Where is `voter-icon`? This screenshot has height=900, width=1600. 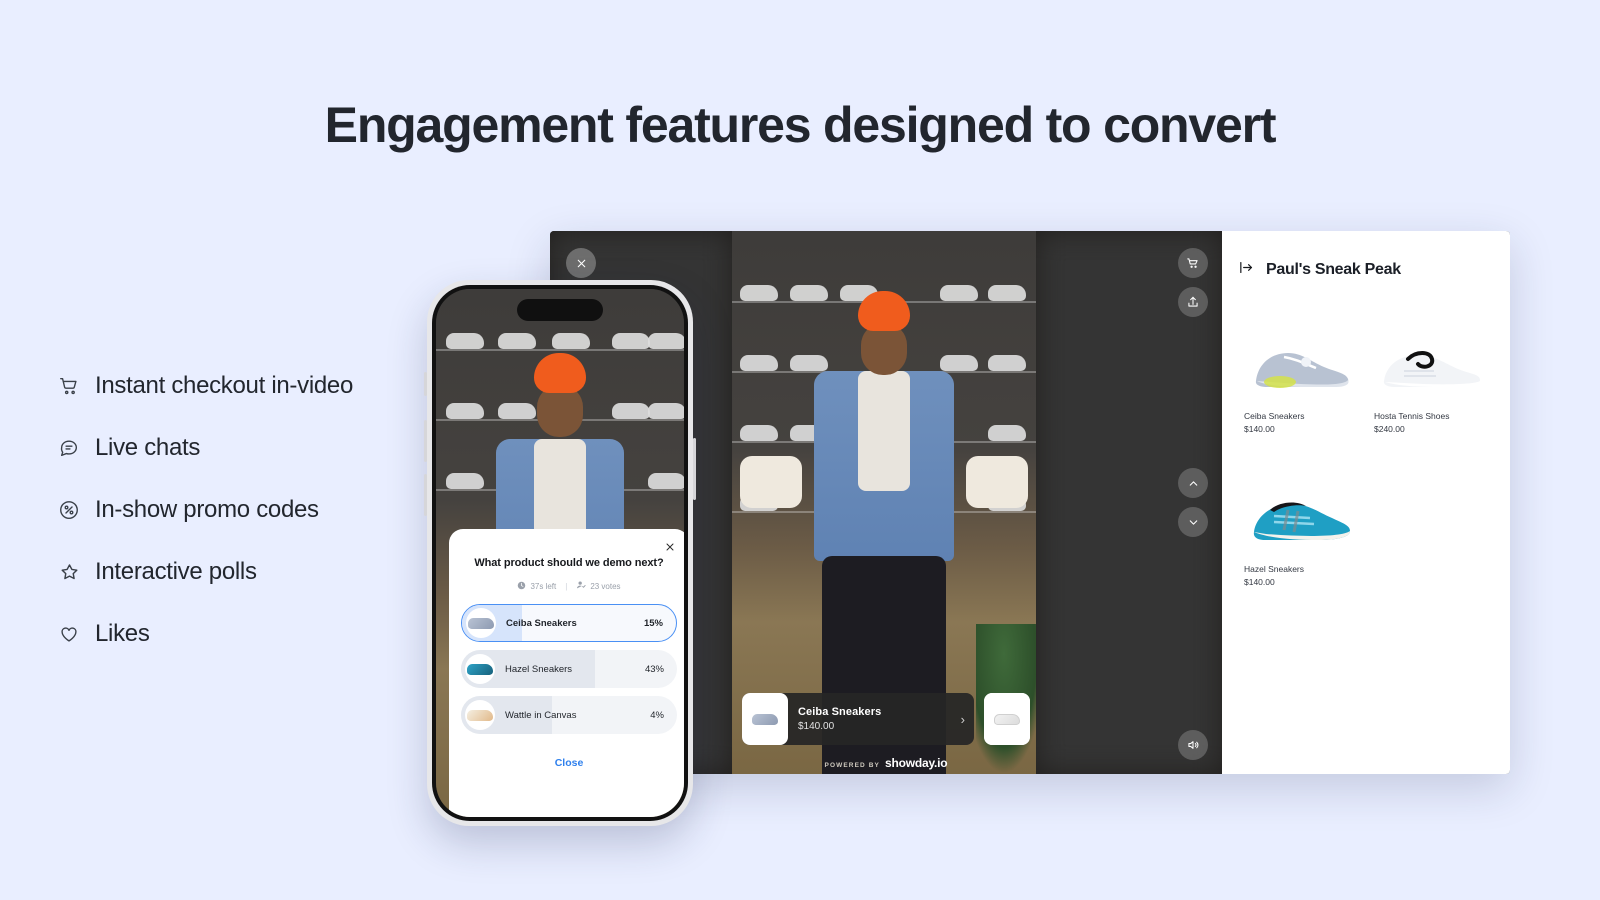 voter-icon is located at coordinates (581, 586).